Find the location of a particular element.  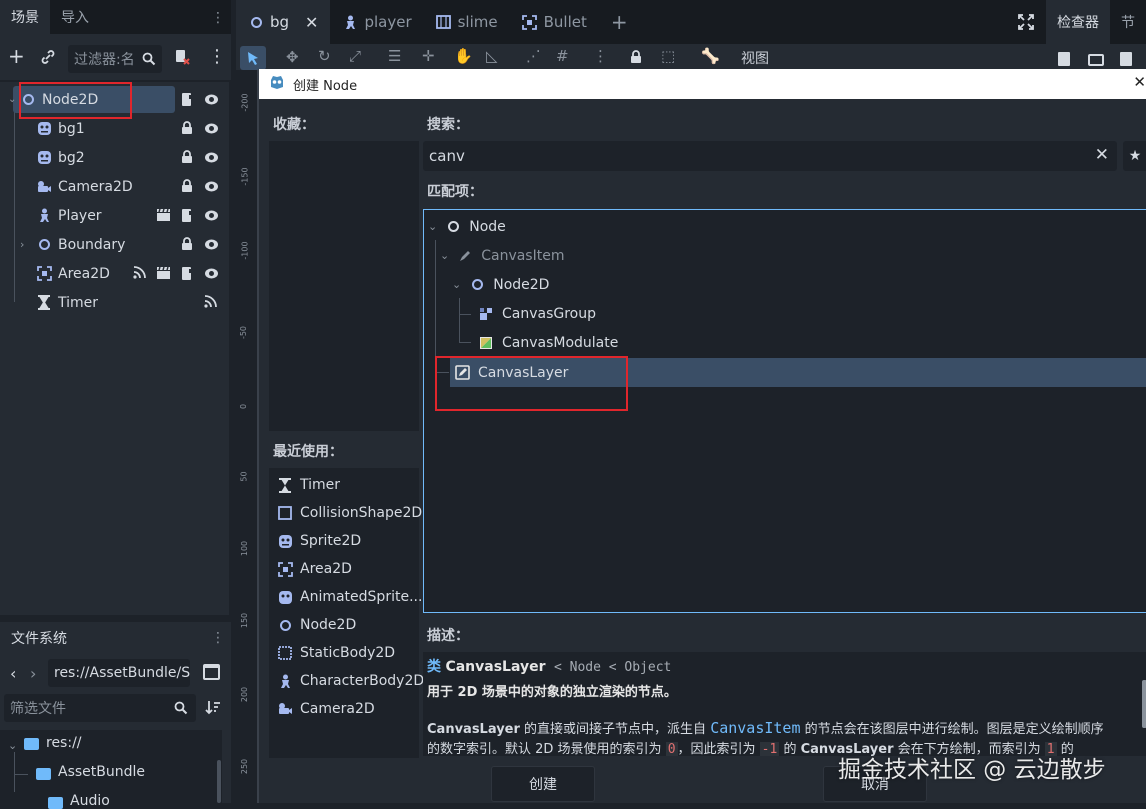

recent-item-collisionshape2d: CollisionShape2D is located at coordinates (349, 513).